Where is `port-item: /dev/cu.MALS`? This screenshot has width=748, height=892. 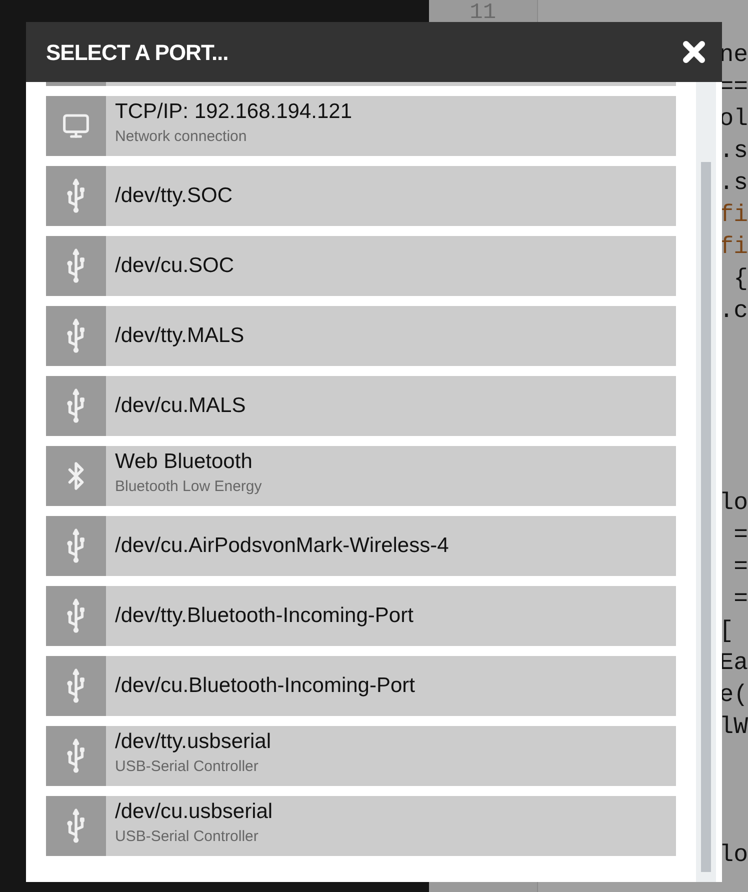 port-item: /dev/cu.MALS is located at coordinates (361, 406).